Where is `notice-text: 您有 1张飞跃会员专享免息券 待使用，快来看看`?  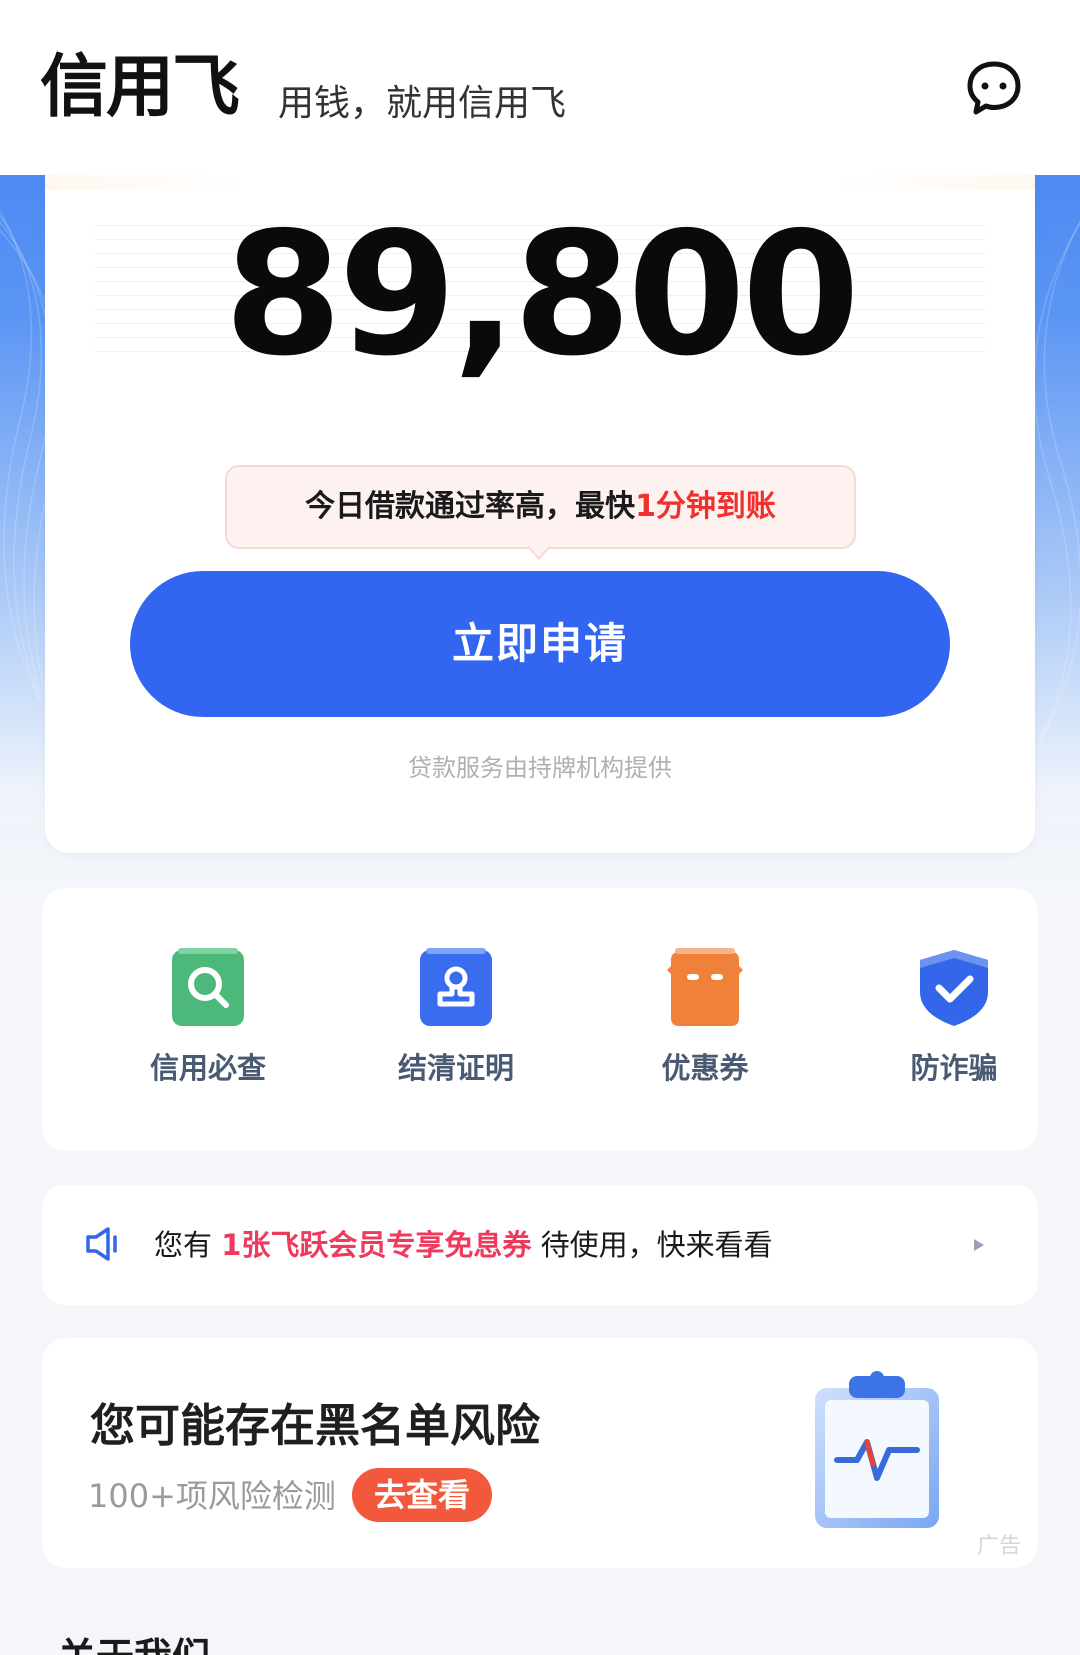 notice-text: 您有 1张飞跃会员专享免息券 待使用，快来看看 is located at coordinates (463, 1245).